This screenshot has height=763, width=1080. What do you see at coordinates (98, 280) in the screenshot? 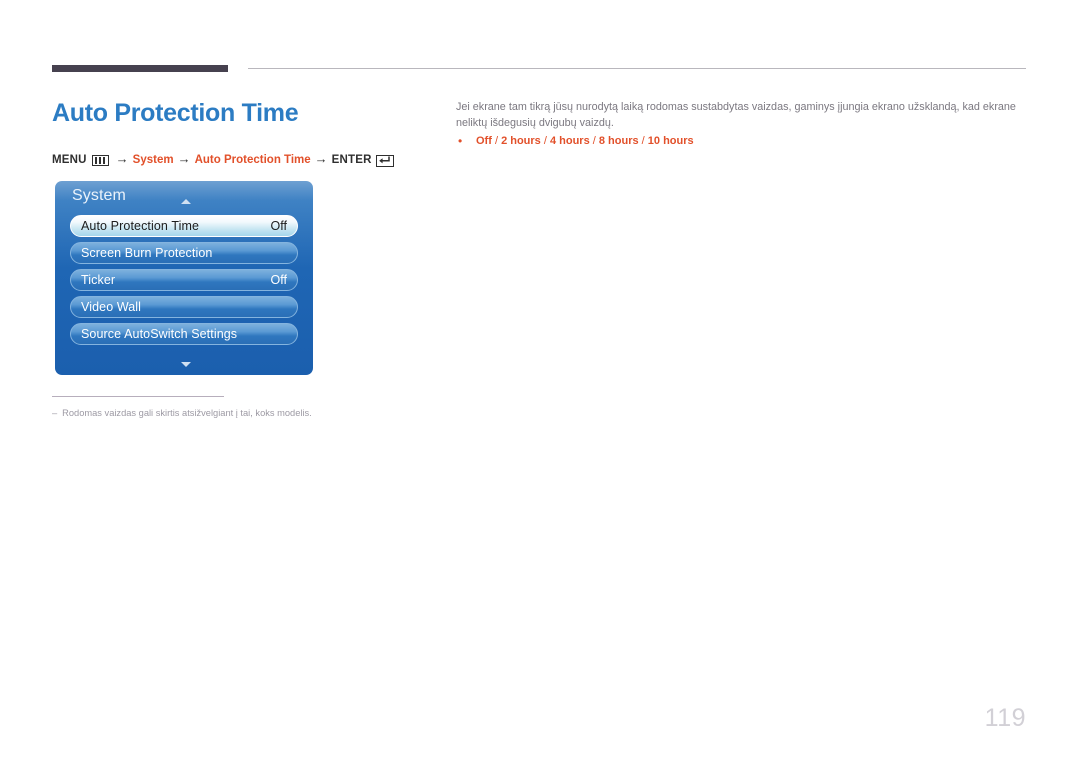
I see `osd-row-label: Ticker` at bounding box center [98, 280].